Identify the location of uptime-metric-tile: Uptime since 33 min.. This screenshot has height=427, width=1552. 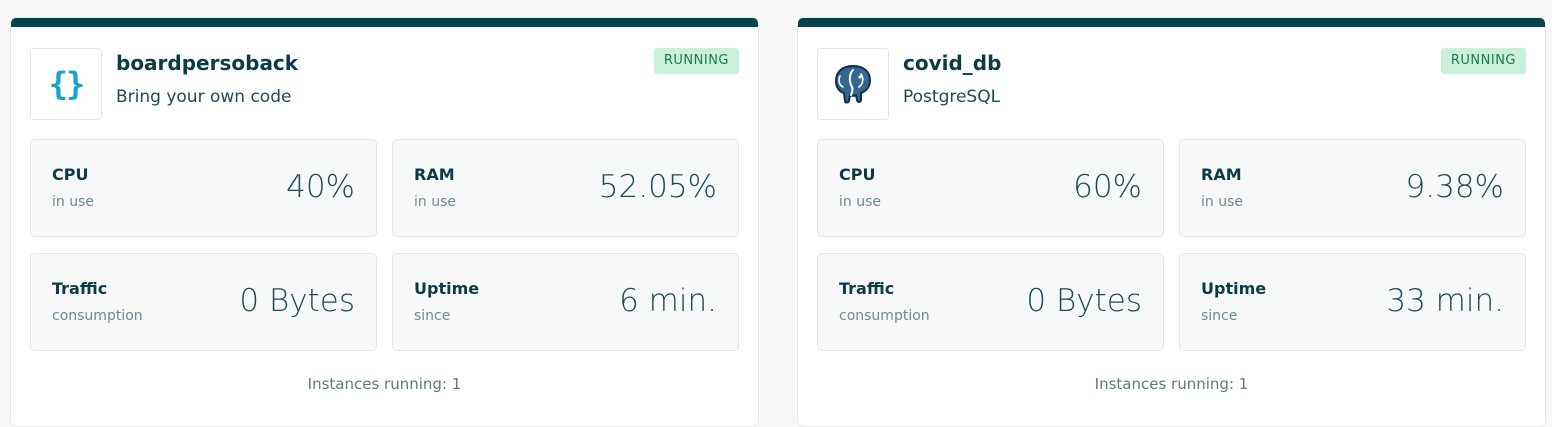
(1352, 302).